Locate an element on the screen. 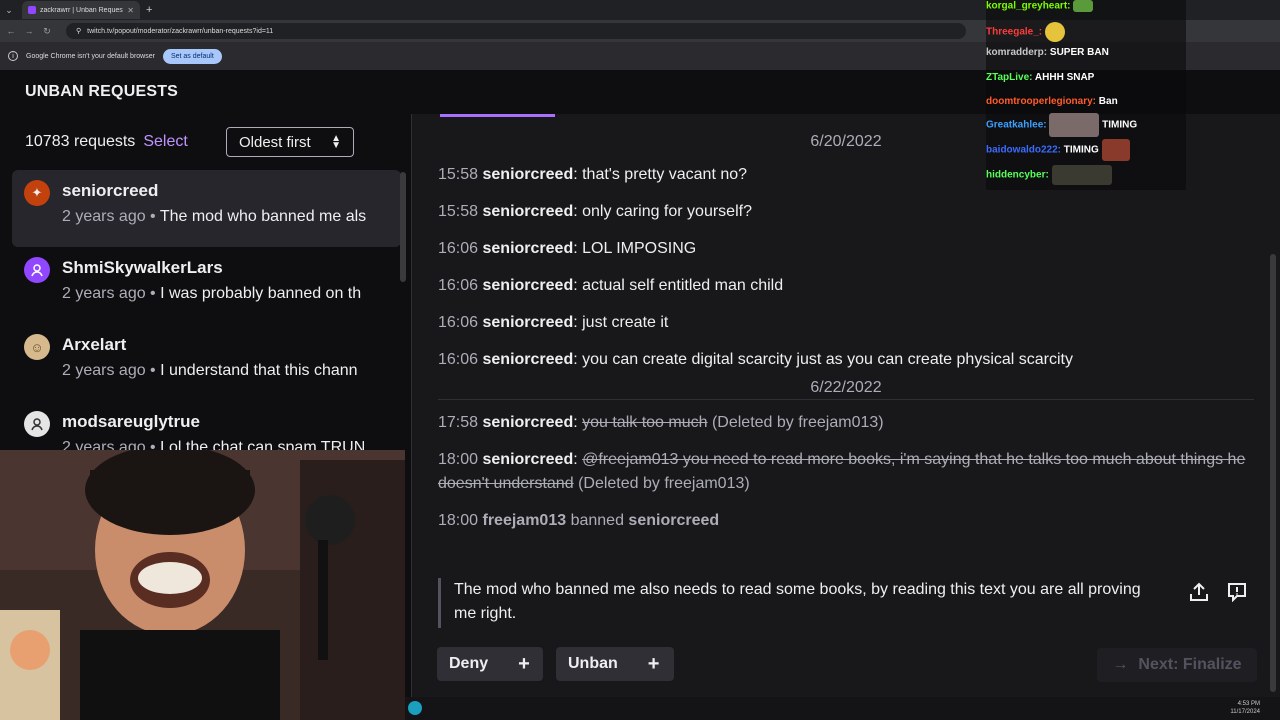 The image size is (1280, 720). date-label: 6/22/2022 is located at coordinates (846, 387).